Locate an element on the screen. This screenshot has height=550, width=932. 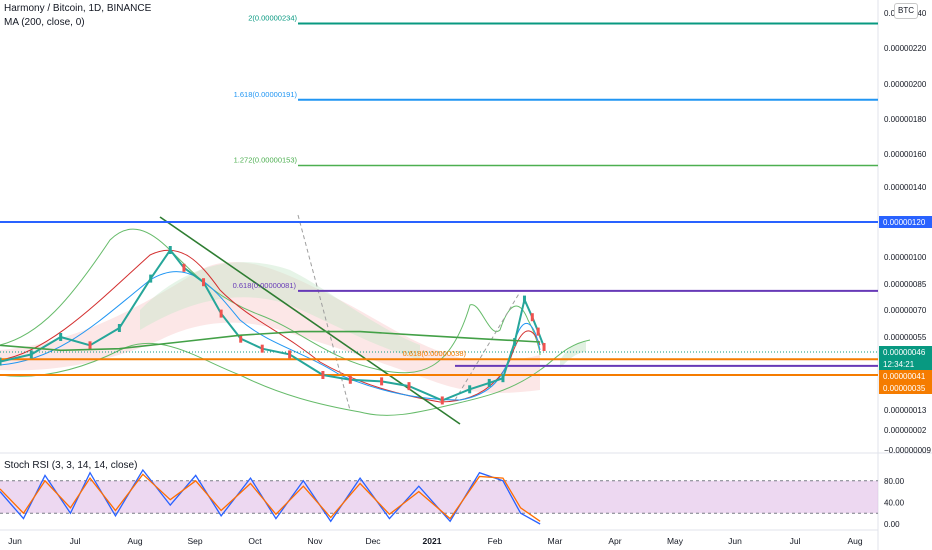
x-tick-label: Sep is located at coordinates (194, 541).